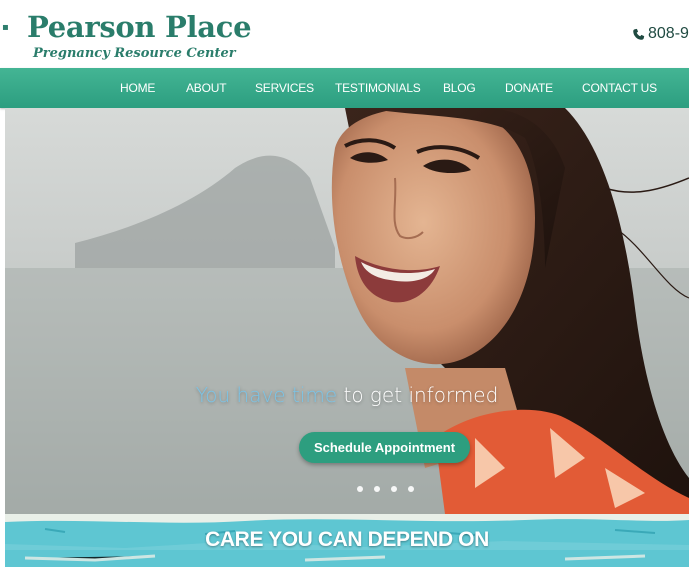  I want to click on slider-pagination, so click(387, 490).